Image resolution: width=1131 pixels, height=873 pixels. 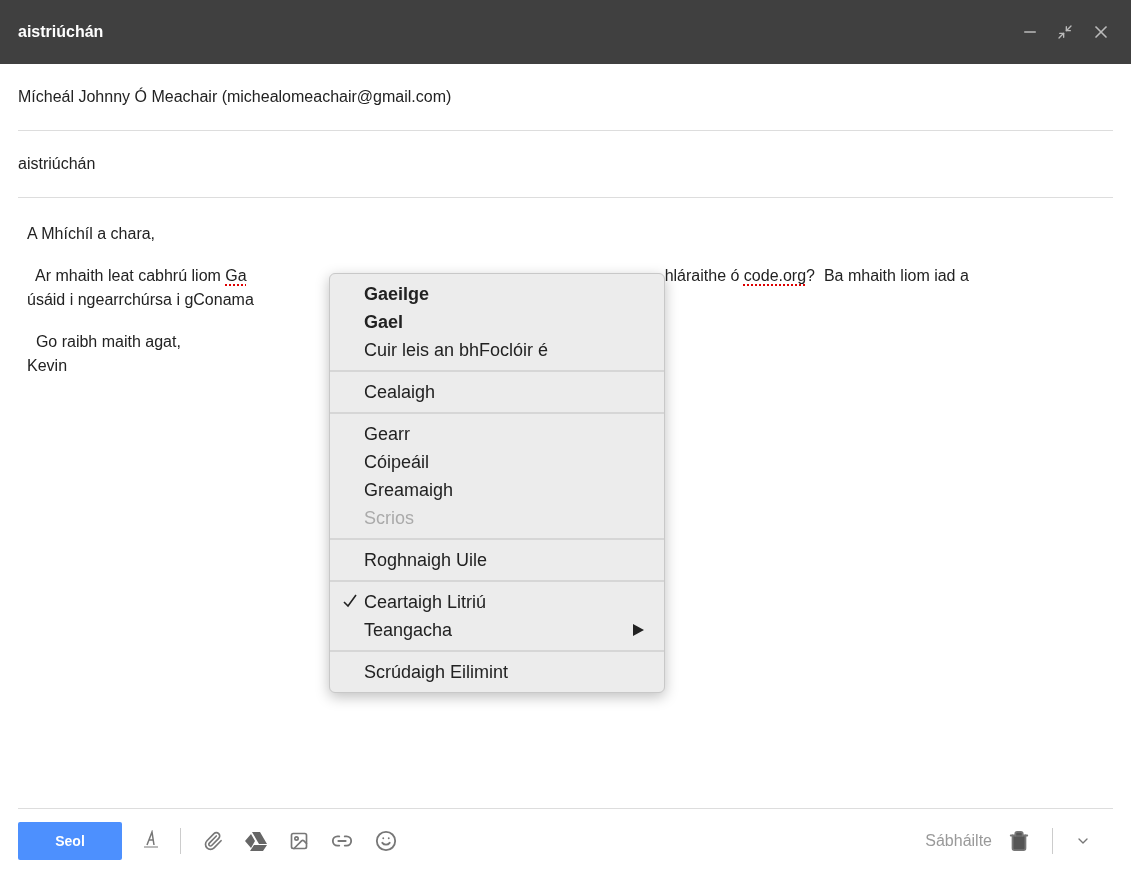 I want to click on menu-item: Ceartaigh Litriú, so click(x=497, y=602).